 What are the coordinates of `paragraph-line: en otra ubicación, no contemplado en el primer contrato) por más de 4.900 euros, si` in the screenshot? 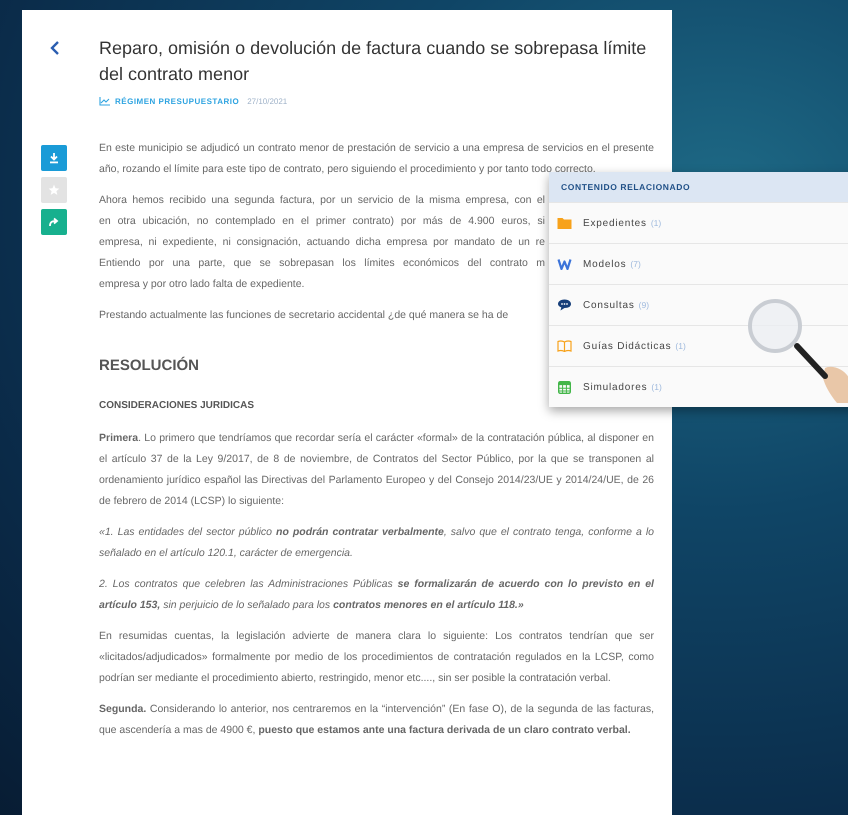 It's located at (322, 221).